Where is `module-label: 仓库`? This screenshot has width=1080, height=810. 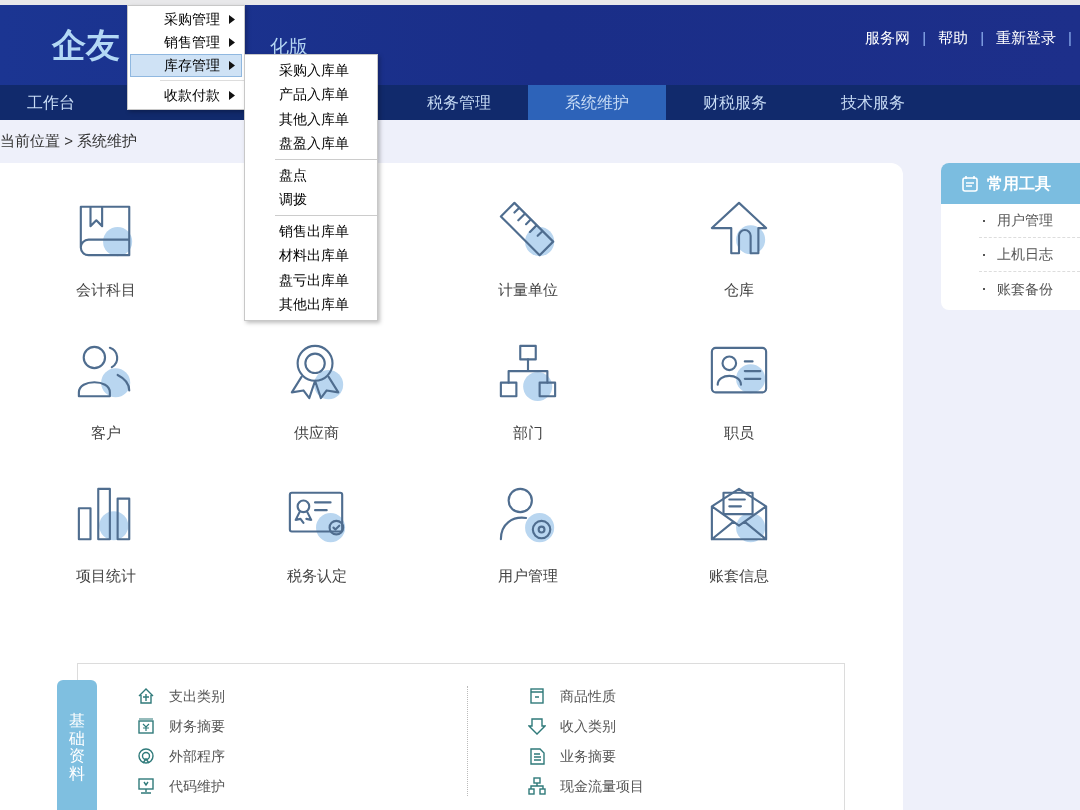
module-label: 仓库 is located at coordinates (739, 290).